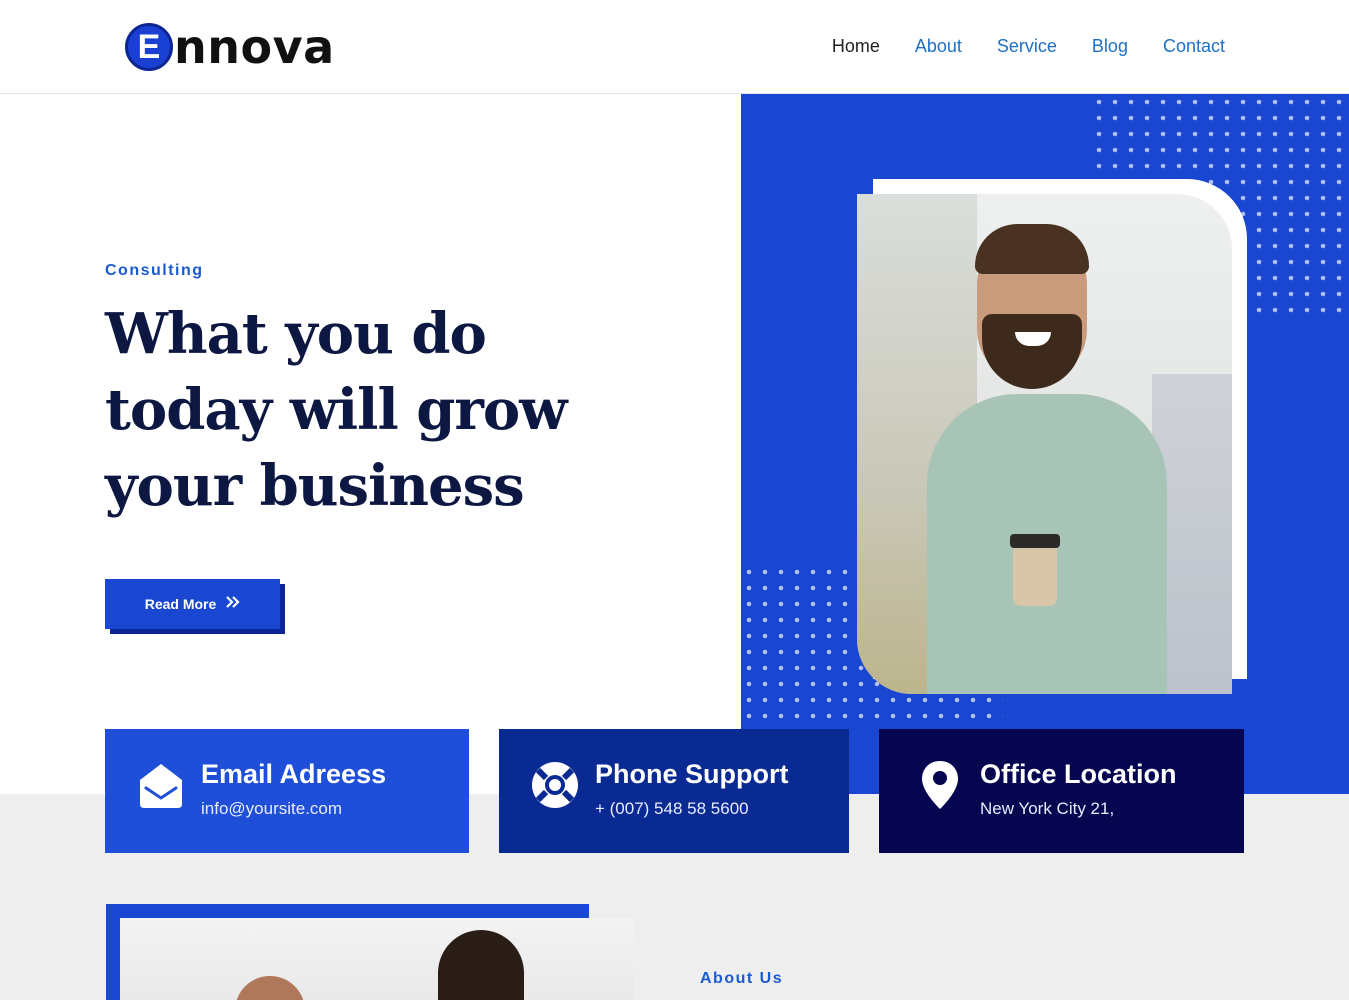 The width and height of the screenshot is (1349, 1000). Describe the element at coordinates (161, 785) in the screenshot. I see `envelope-open-icon` at that location.